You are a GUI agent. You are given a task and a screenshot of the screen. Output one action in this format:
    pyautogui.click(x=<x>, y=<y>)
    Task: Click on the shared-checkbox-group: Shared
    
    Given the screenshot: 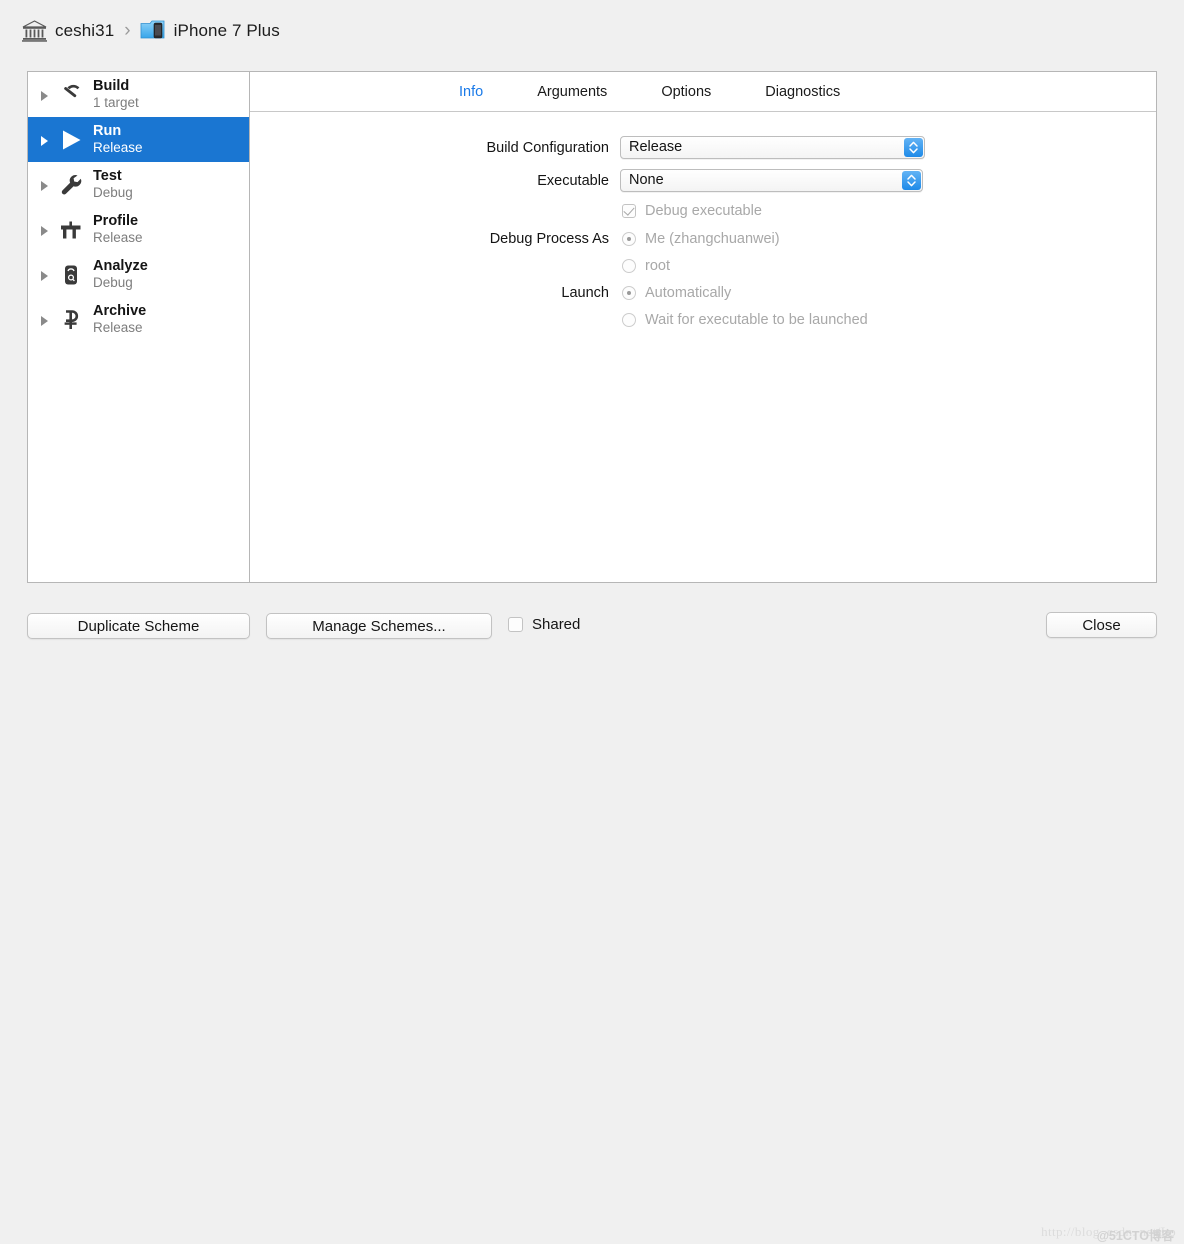 What is the action you would take?
    pyautogui.click(x=544, y=624)
    